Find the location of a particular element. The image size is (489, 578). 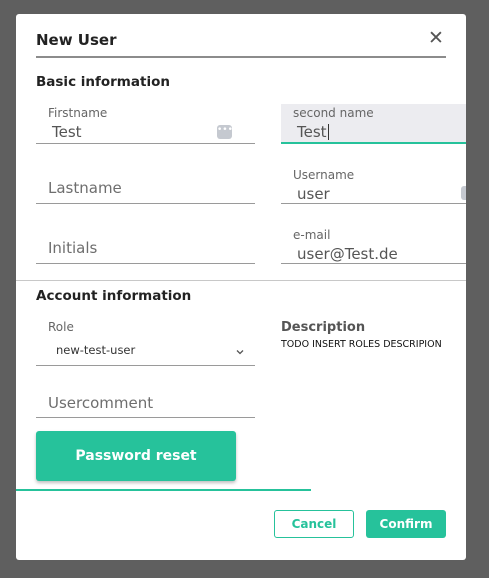

lastname-placeholder: Lastname is located at coordinates (85, 188).